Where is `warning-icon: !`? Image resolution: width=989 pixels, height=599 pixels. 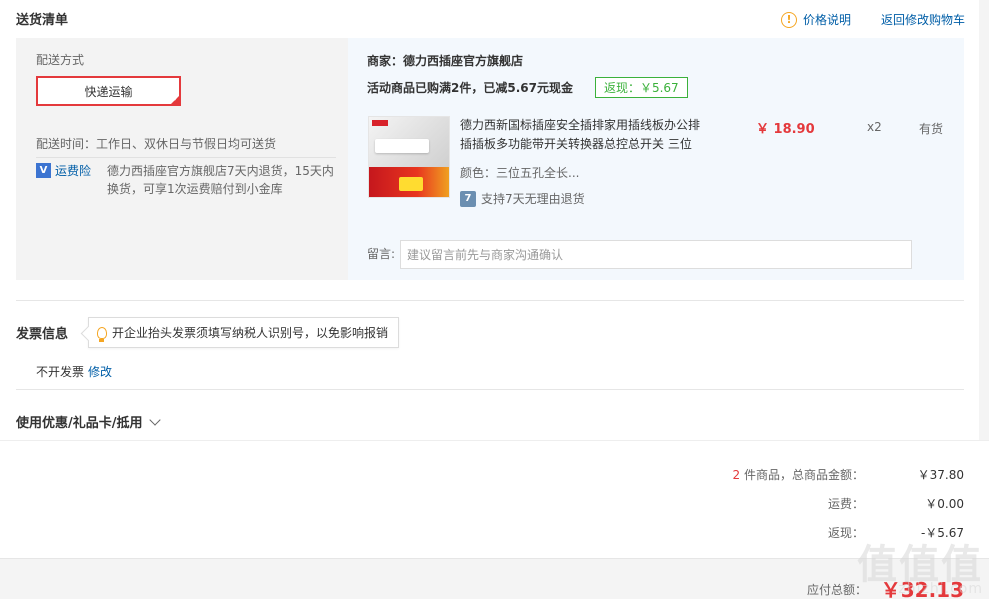
warning-icon: ! is located at coordinates (788, 19).